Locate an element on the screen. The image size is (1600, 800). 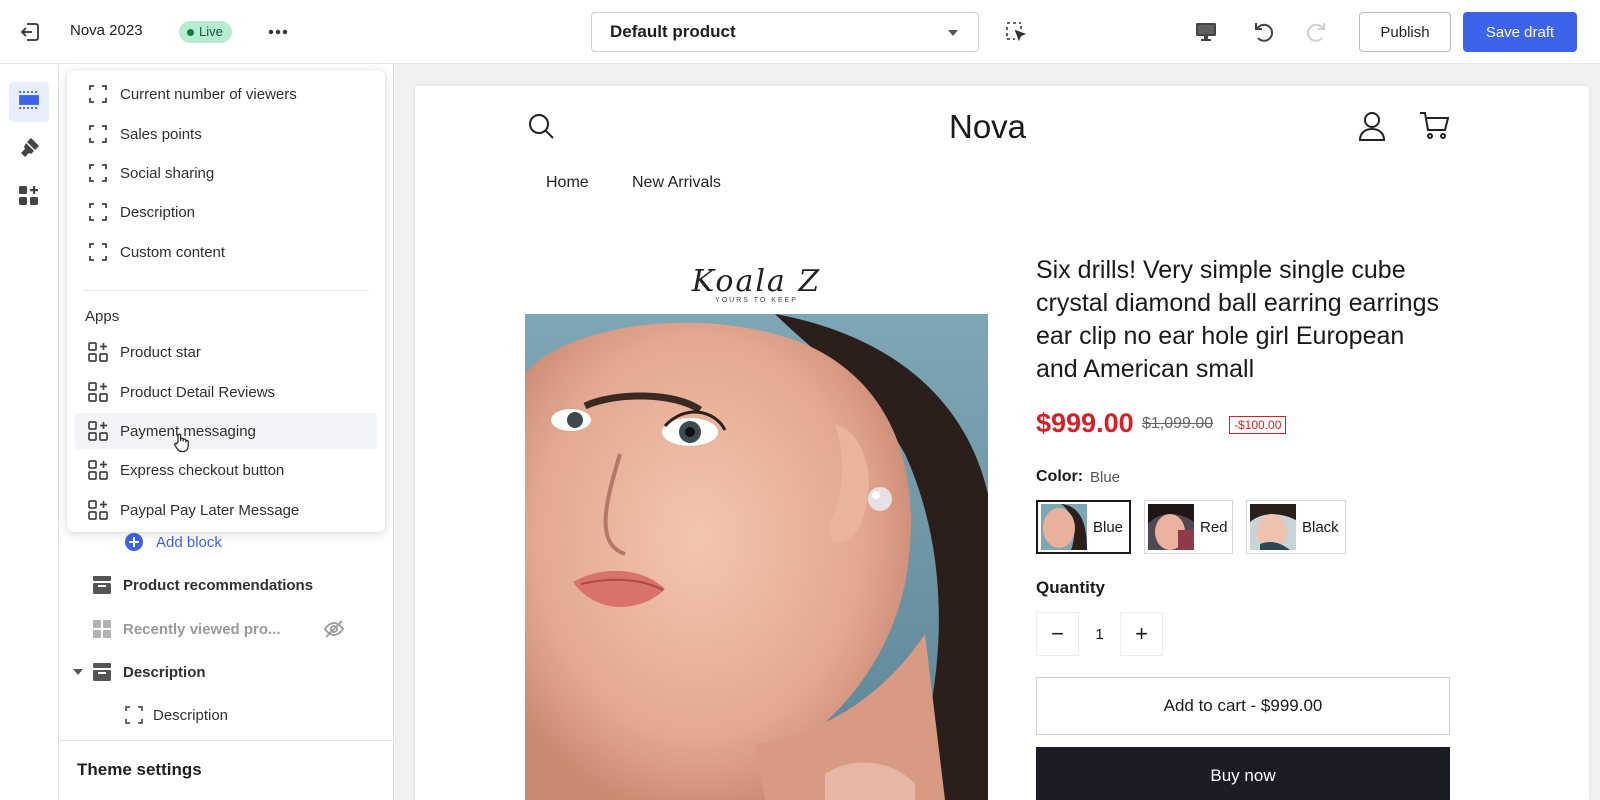
popover-app-item: Paypal Pay Later Message is located at coordinates (226, 510).